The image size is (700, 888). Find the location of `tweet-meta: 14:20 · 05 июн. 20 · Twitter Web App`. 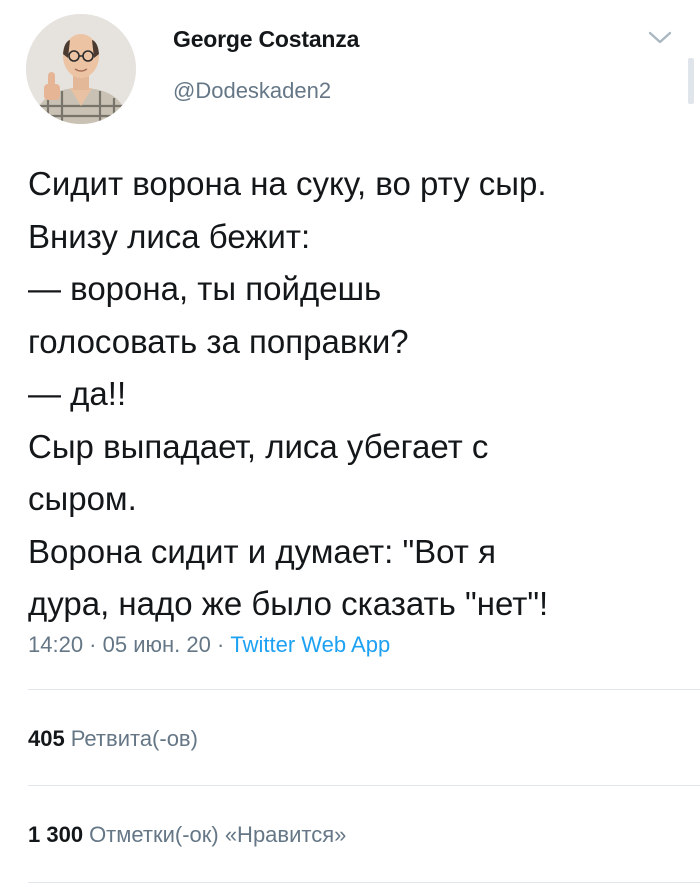

tweet-meta: 14:20 · 05 июн. 20 · Twitter Web App is located at coordinates (209, 645).